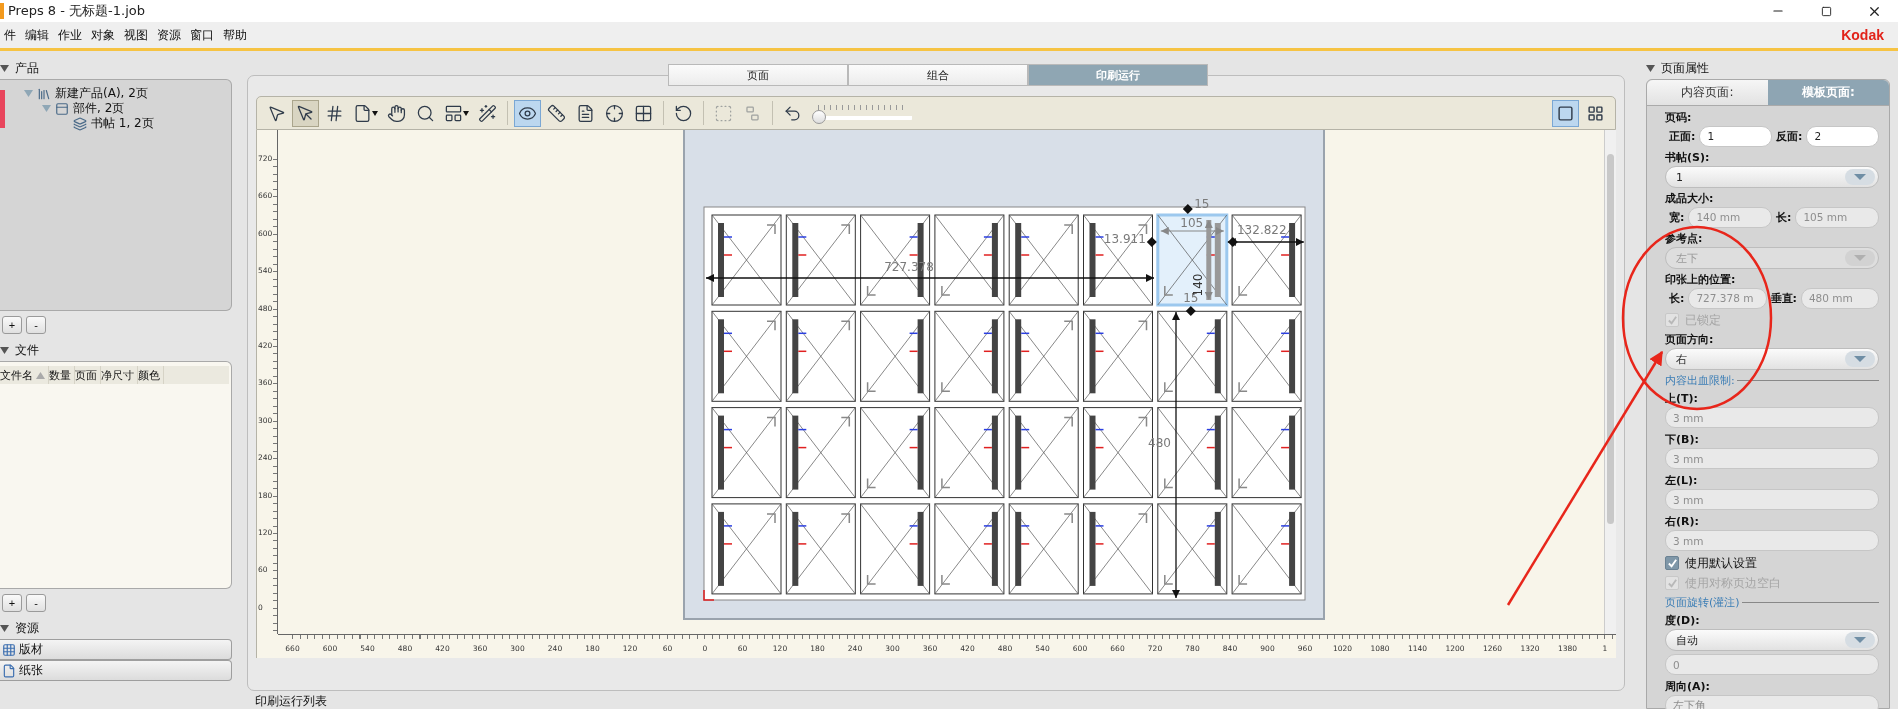  I want to click on app-icon, so click(2, 11).